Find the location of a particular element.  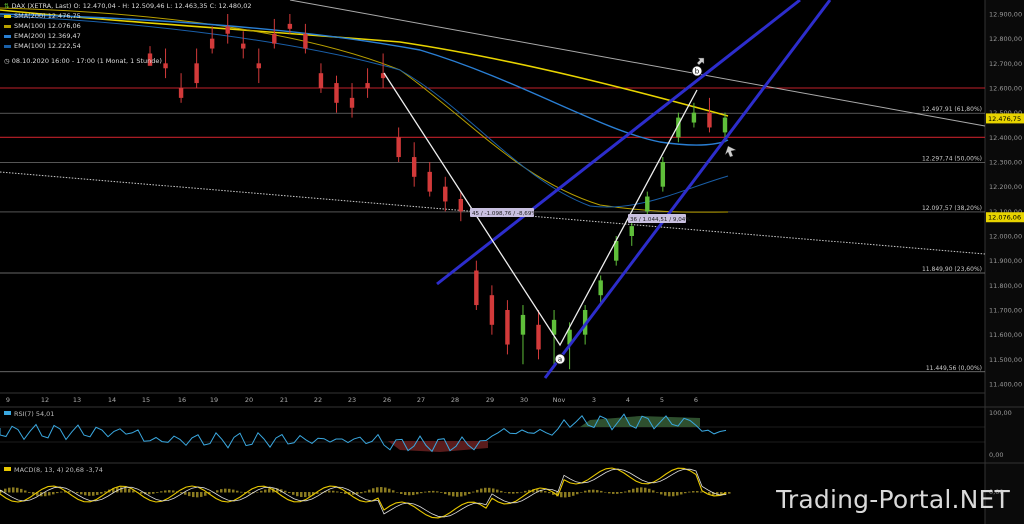

y-tick-label: 12.400,00 is located at coordinates (1005, 138).